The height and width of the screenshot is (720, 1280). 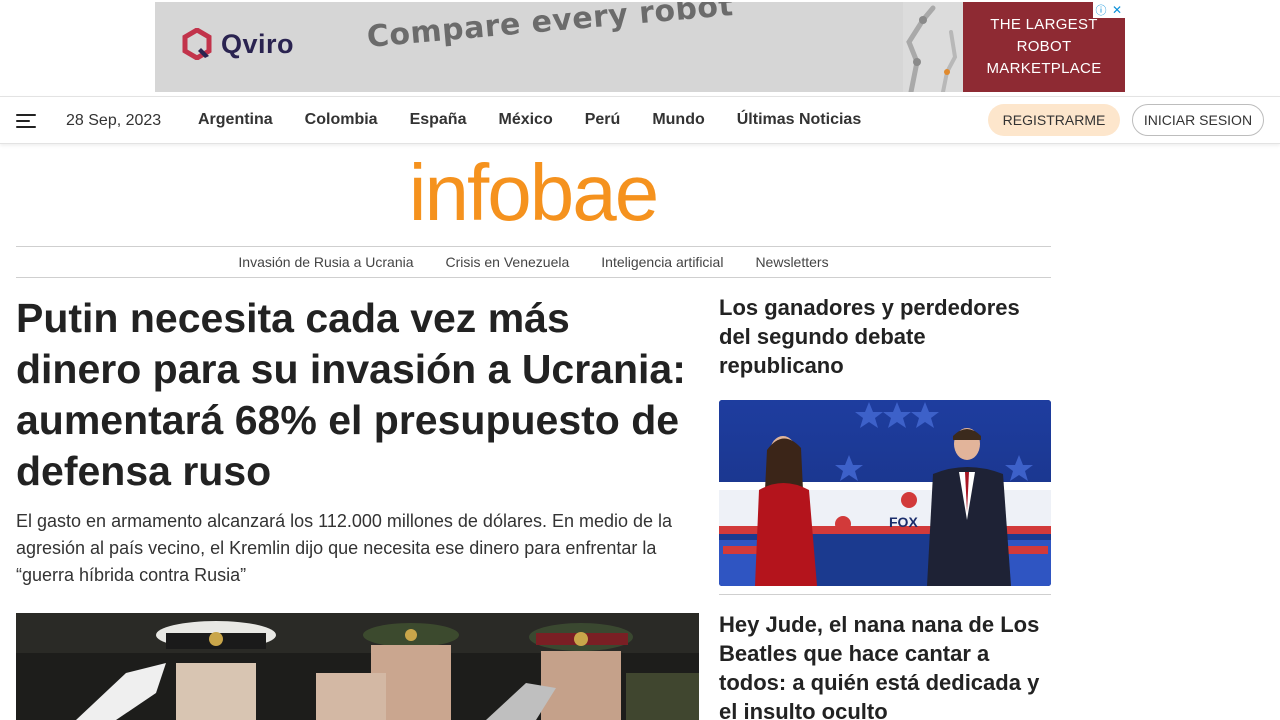 I want to click on ad-brand-logo: Qviro, so click(x=237, y=44).